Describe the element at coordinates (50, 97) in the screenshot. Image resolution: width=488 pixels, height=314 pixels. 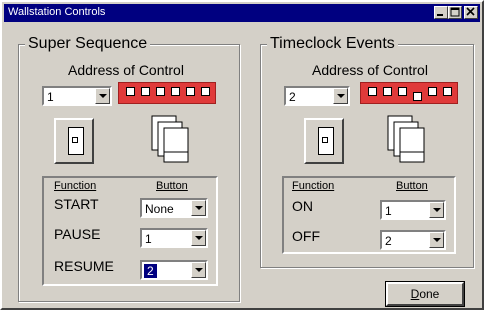
I see `address-value: 1` at that location.